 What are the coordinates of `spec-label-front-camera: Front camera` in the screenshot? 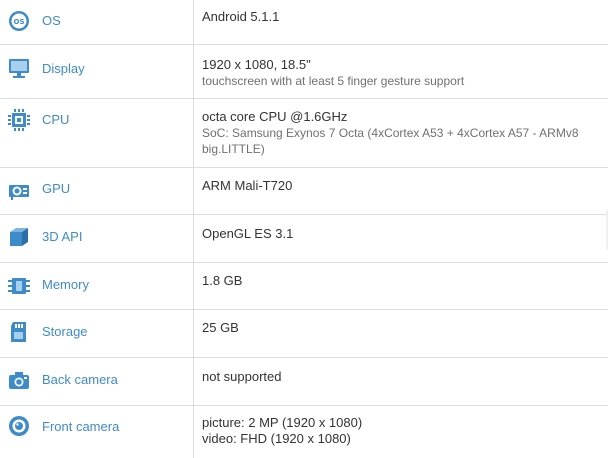 It's located at (81, 426).